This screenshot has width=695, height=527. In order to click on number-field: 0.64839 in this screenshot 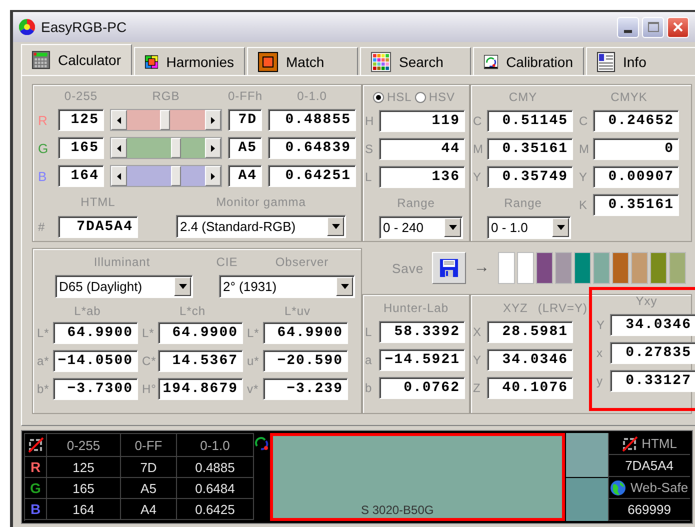, I will do `click(312, 148)`.